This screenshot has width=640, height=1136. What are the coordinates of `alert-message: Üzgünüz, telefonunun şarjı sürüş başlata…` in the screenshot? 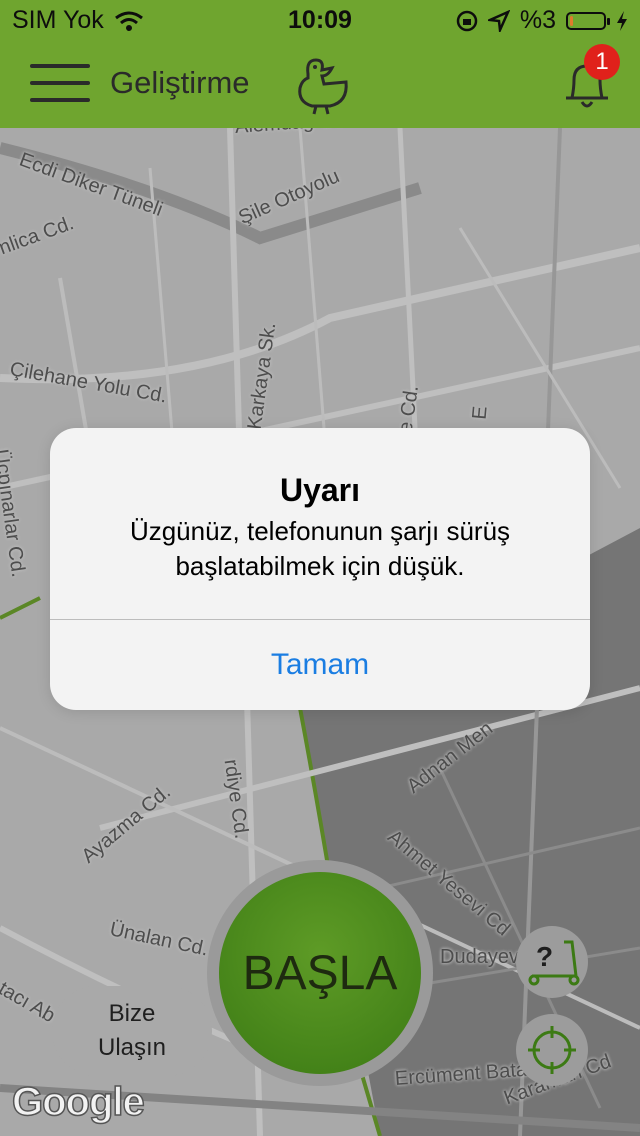 It's located at (320, 548).